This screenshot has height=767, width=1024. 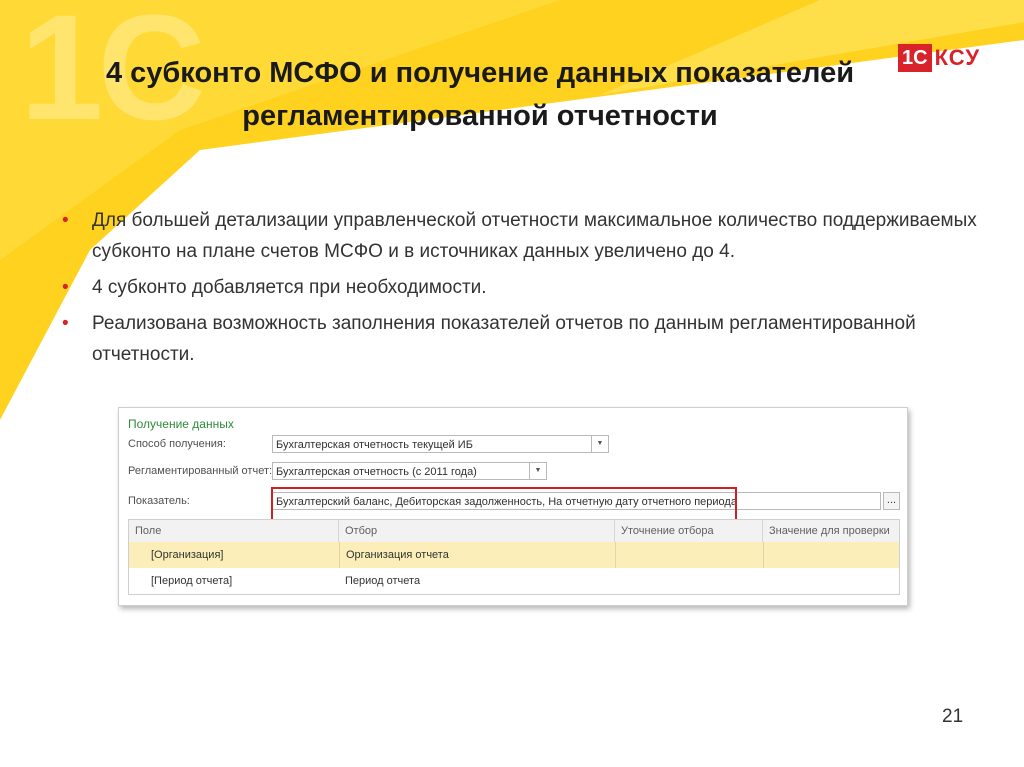 What do you see at coordinates (953, 716) in the screenshot?
I see `page-number: 21` at bounding box center [953, 716].